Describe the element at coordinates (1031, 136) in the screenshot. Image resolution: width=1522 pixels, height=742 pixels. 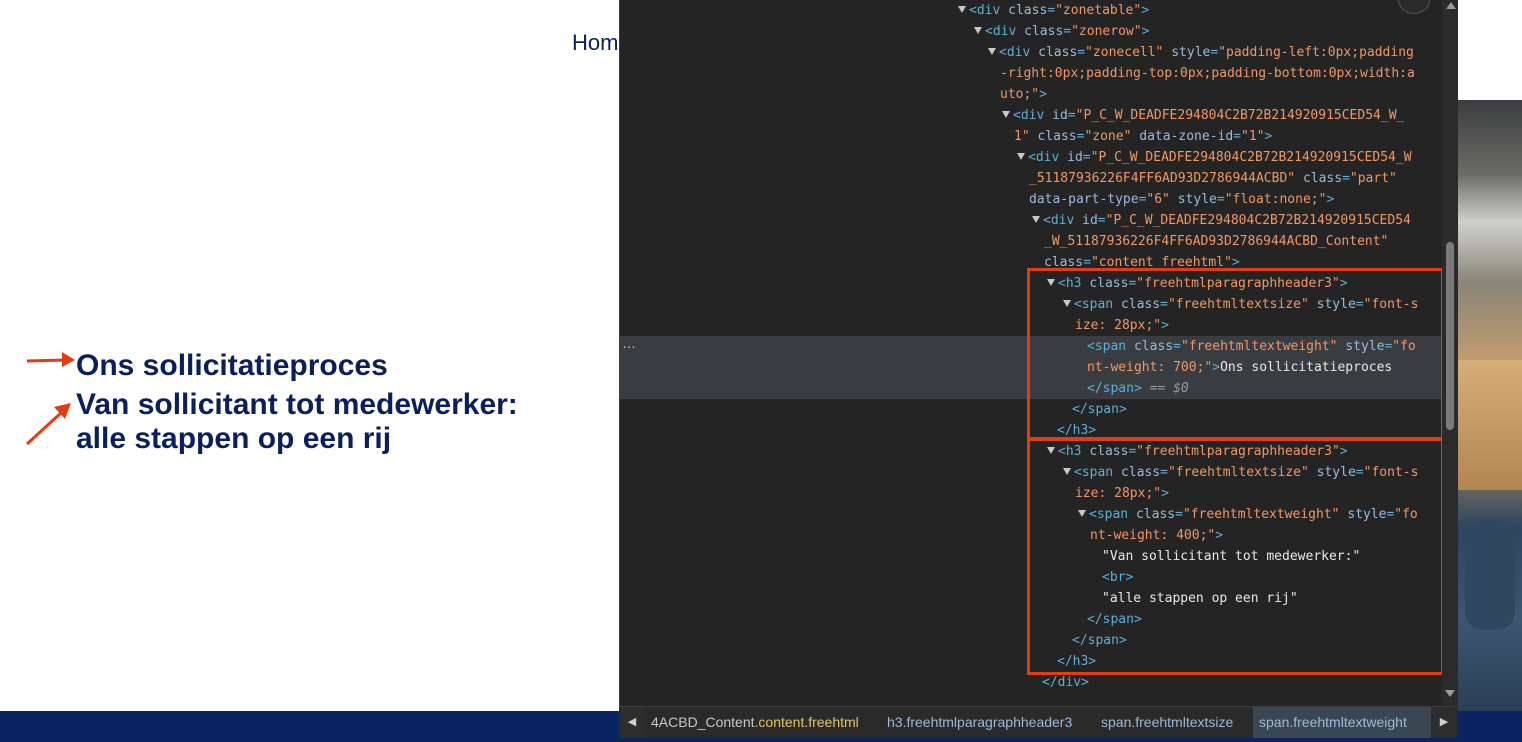
I see `dom-node-line: 1" class="zone" data-zone-id="1">` at that location.